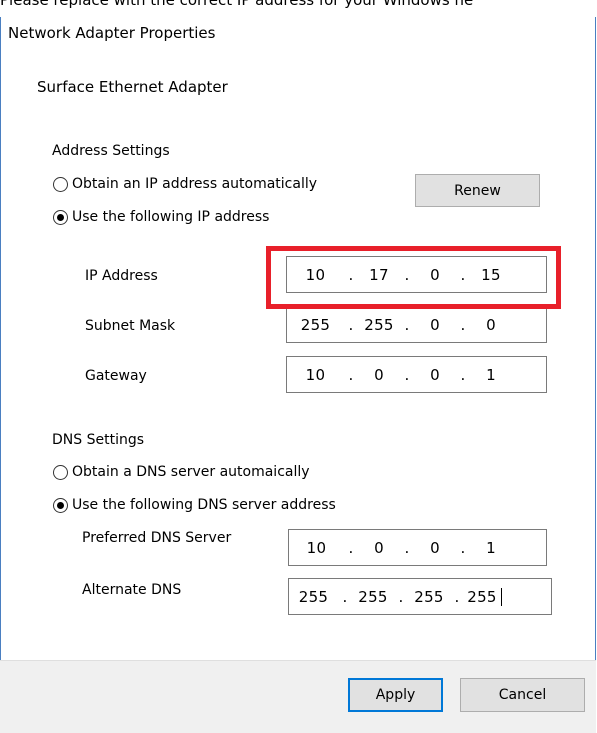 This screenshot has height=733, width=597. I want to click on alternate-dns-octet-2: 255, so click(373, 596).